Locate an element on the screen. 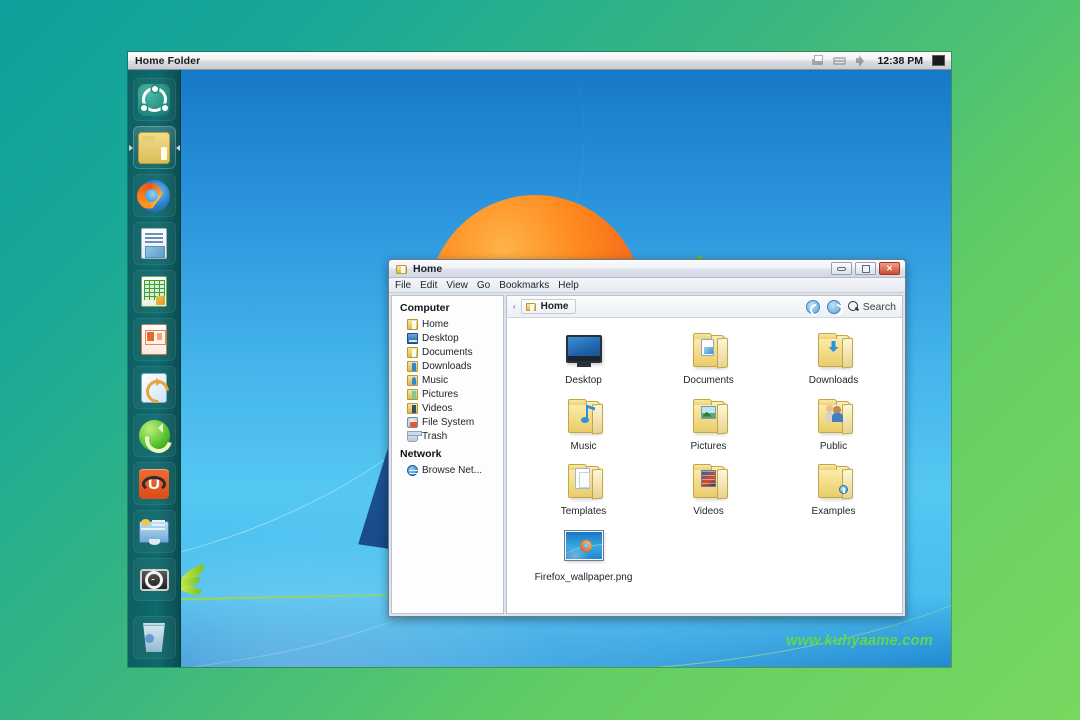 The height and width of the screenshot is (720, 1080). sidebar-item-documents: Documents is located at coordinates (447, 352).